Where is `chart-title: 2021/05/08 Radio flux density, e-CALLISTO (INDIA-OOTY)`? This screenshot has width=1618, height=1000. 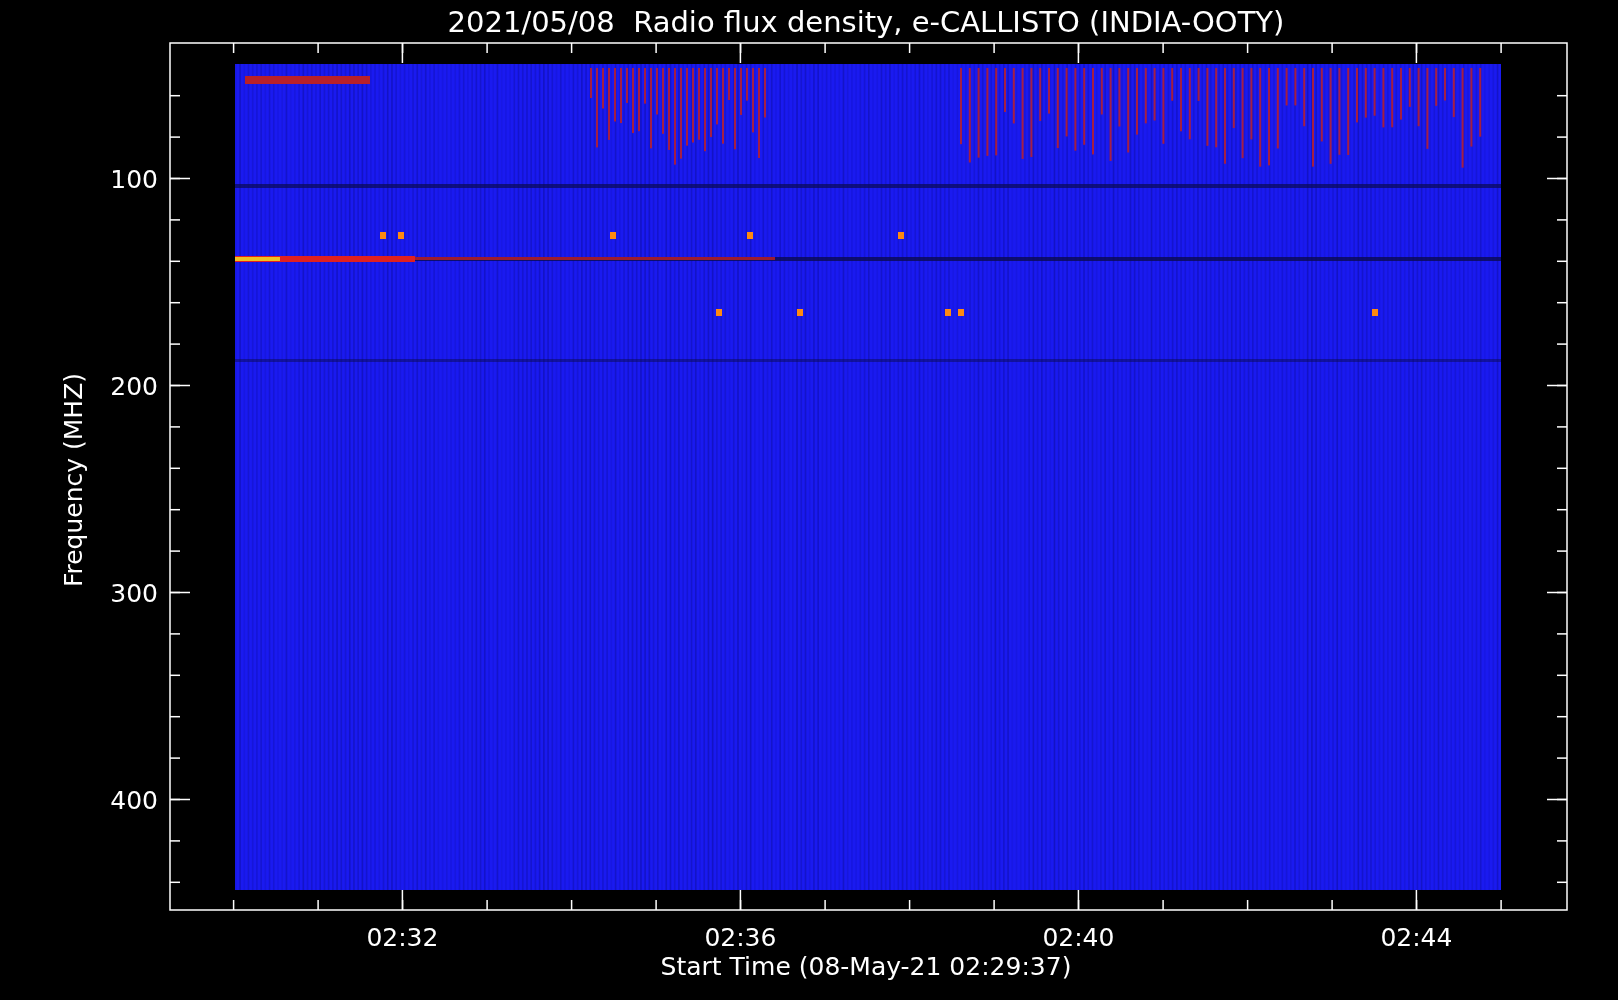 chart-title: 2021/05/08 Radio flux density, e-CALLISTO (INDIA-OOTY) is located at coordinates (866, 22).